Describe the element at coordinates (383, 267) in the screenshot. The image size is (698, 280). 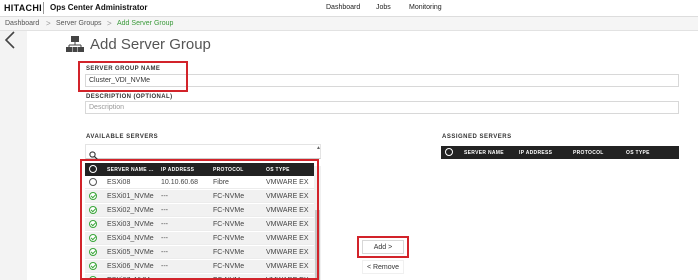
I see `remove-button: < Remove` at that location.